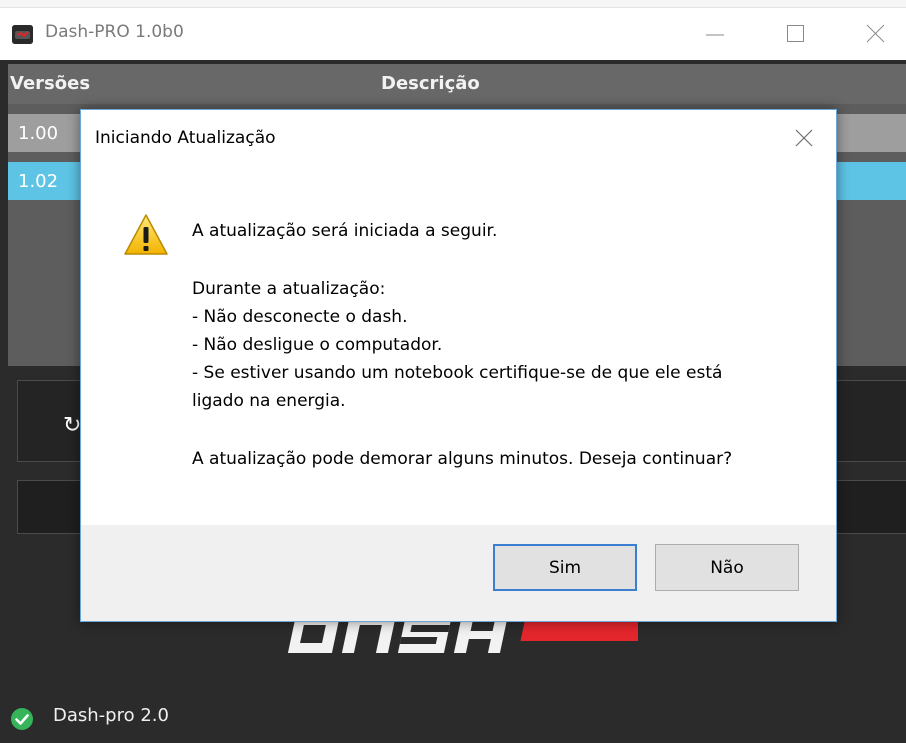  I want to click on dialog-message-line: - Não desconecte o dash., so click(300, 317).